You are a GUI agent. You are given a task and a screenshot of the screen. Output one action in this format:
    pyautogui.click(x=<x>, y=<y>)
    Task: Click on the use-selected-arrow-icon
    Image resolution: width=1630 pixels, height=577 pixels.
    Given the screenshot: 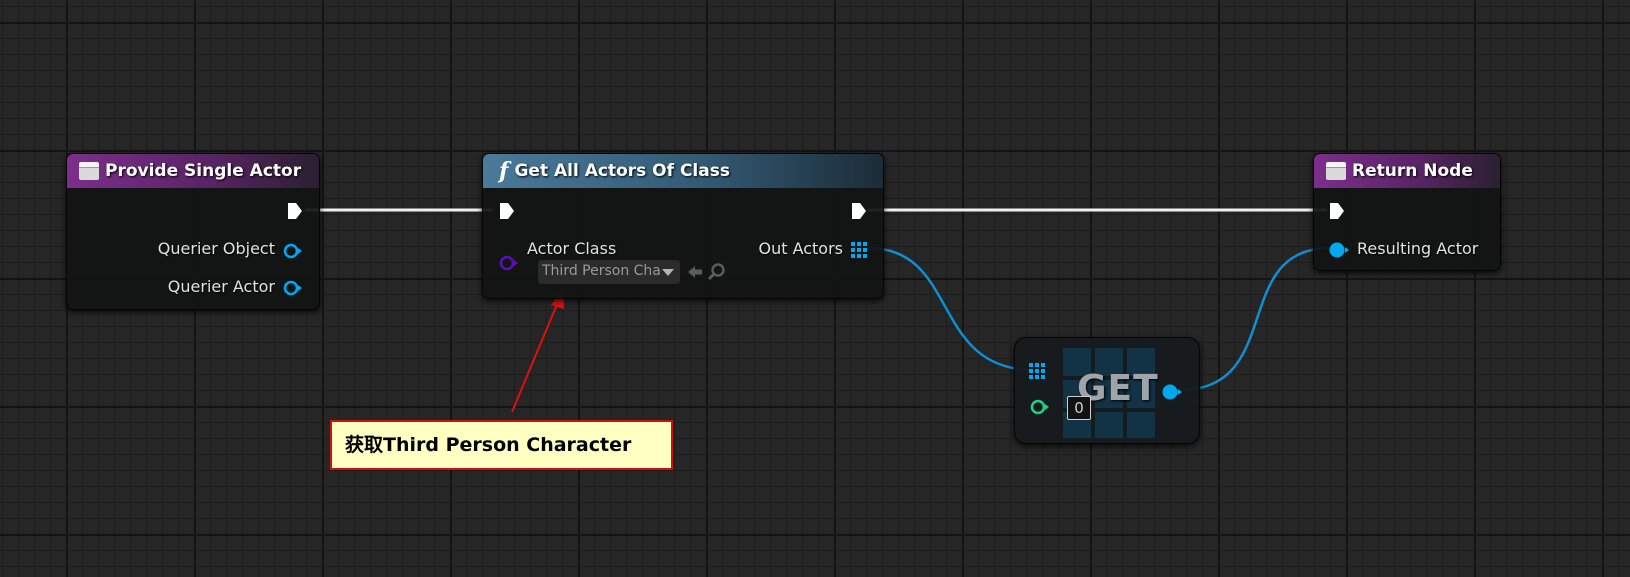 What is the action you would take?
    pyautogui.click(x=695, y=272)
    